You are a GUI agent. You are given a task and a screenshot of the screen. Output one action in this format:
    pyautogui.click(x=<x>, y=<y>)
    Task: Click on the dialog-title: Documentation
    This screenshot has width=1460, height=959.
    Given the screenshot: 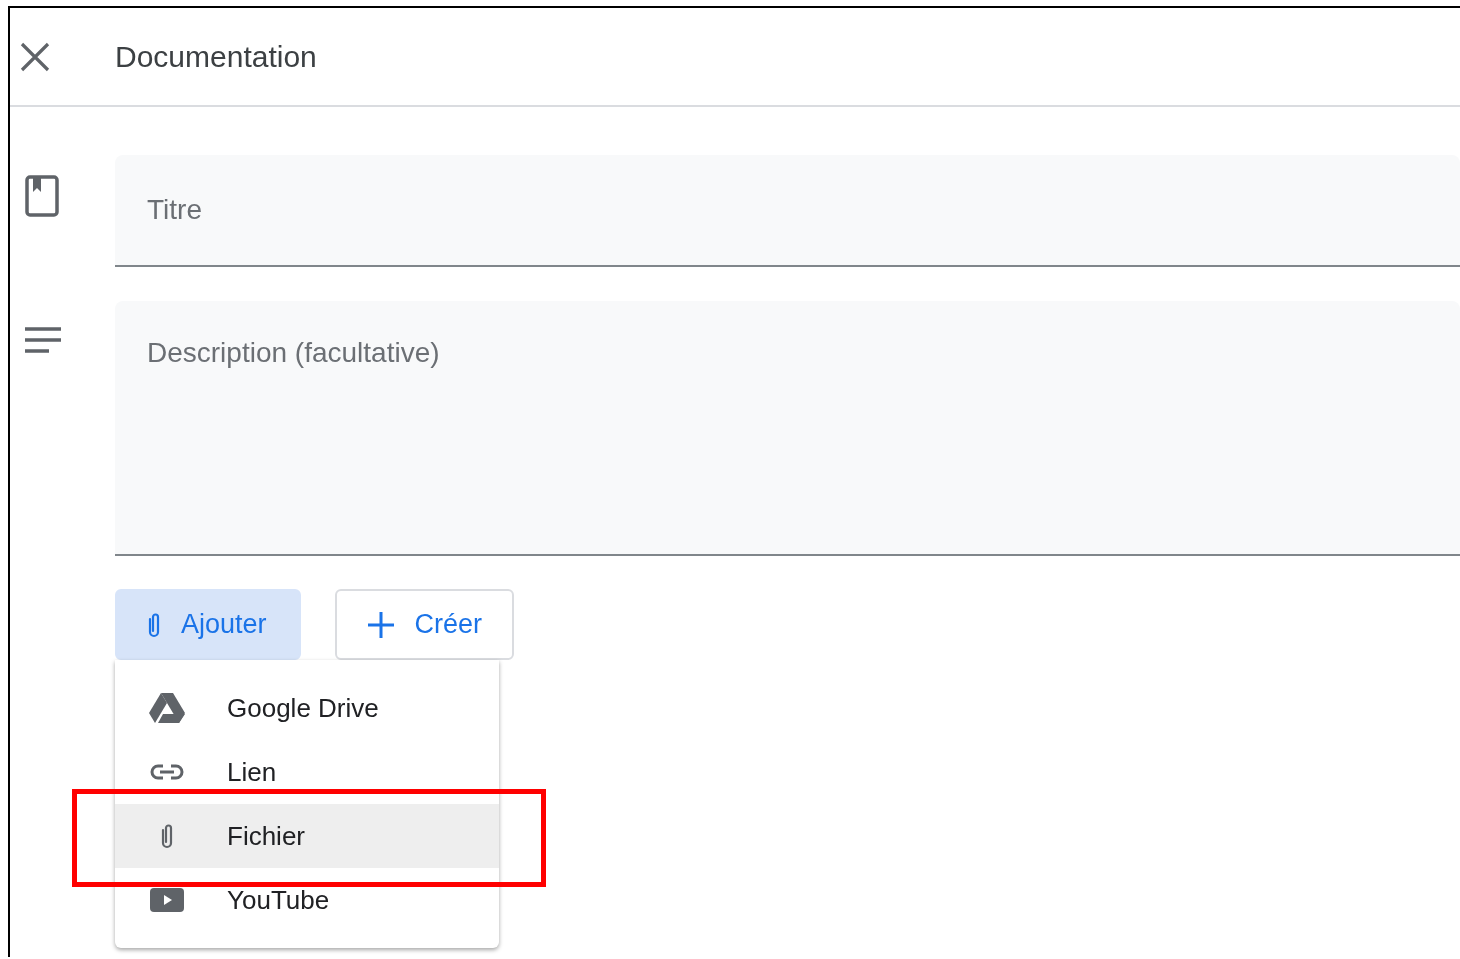 What is the action you would take?
    pyautogui.click(x=216, y=56)
    